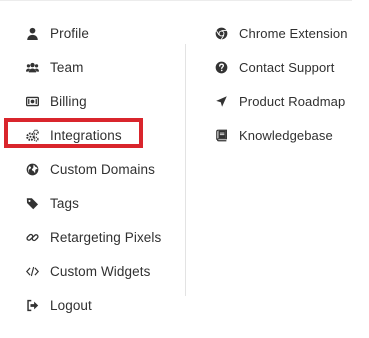  I want to click on menu-item-label: Logout, so click(71, 305).